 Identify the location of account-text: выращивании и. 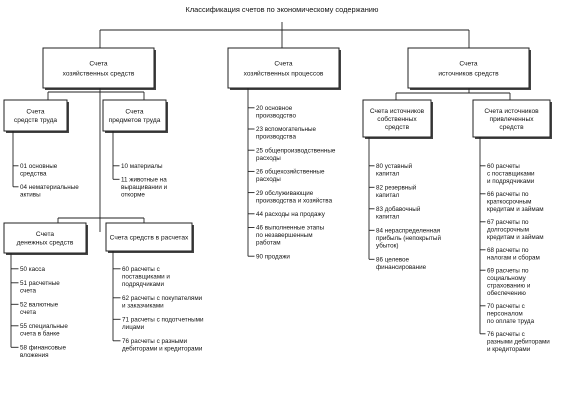
(144, 187).